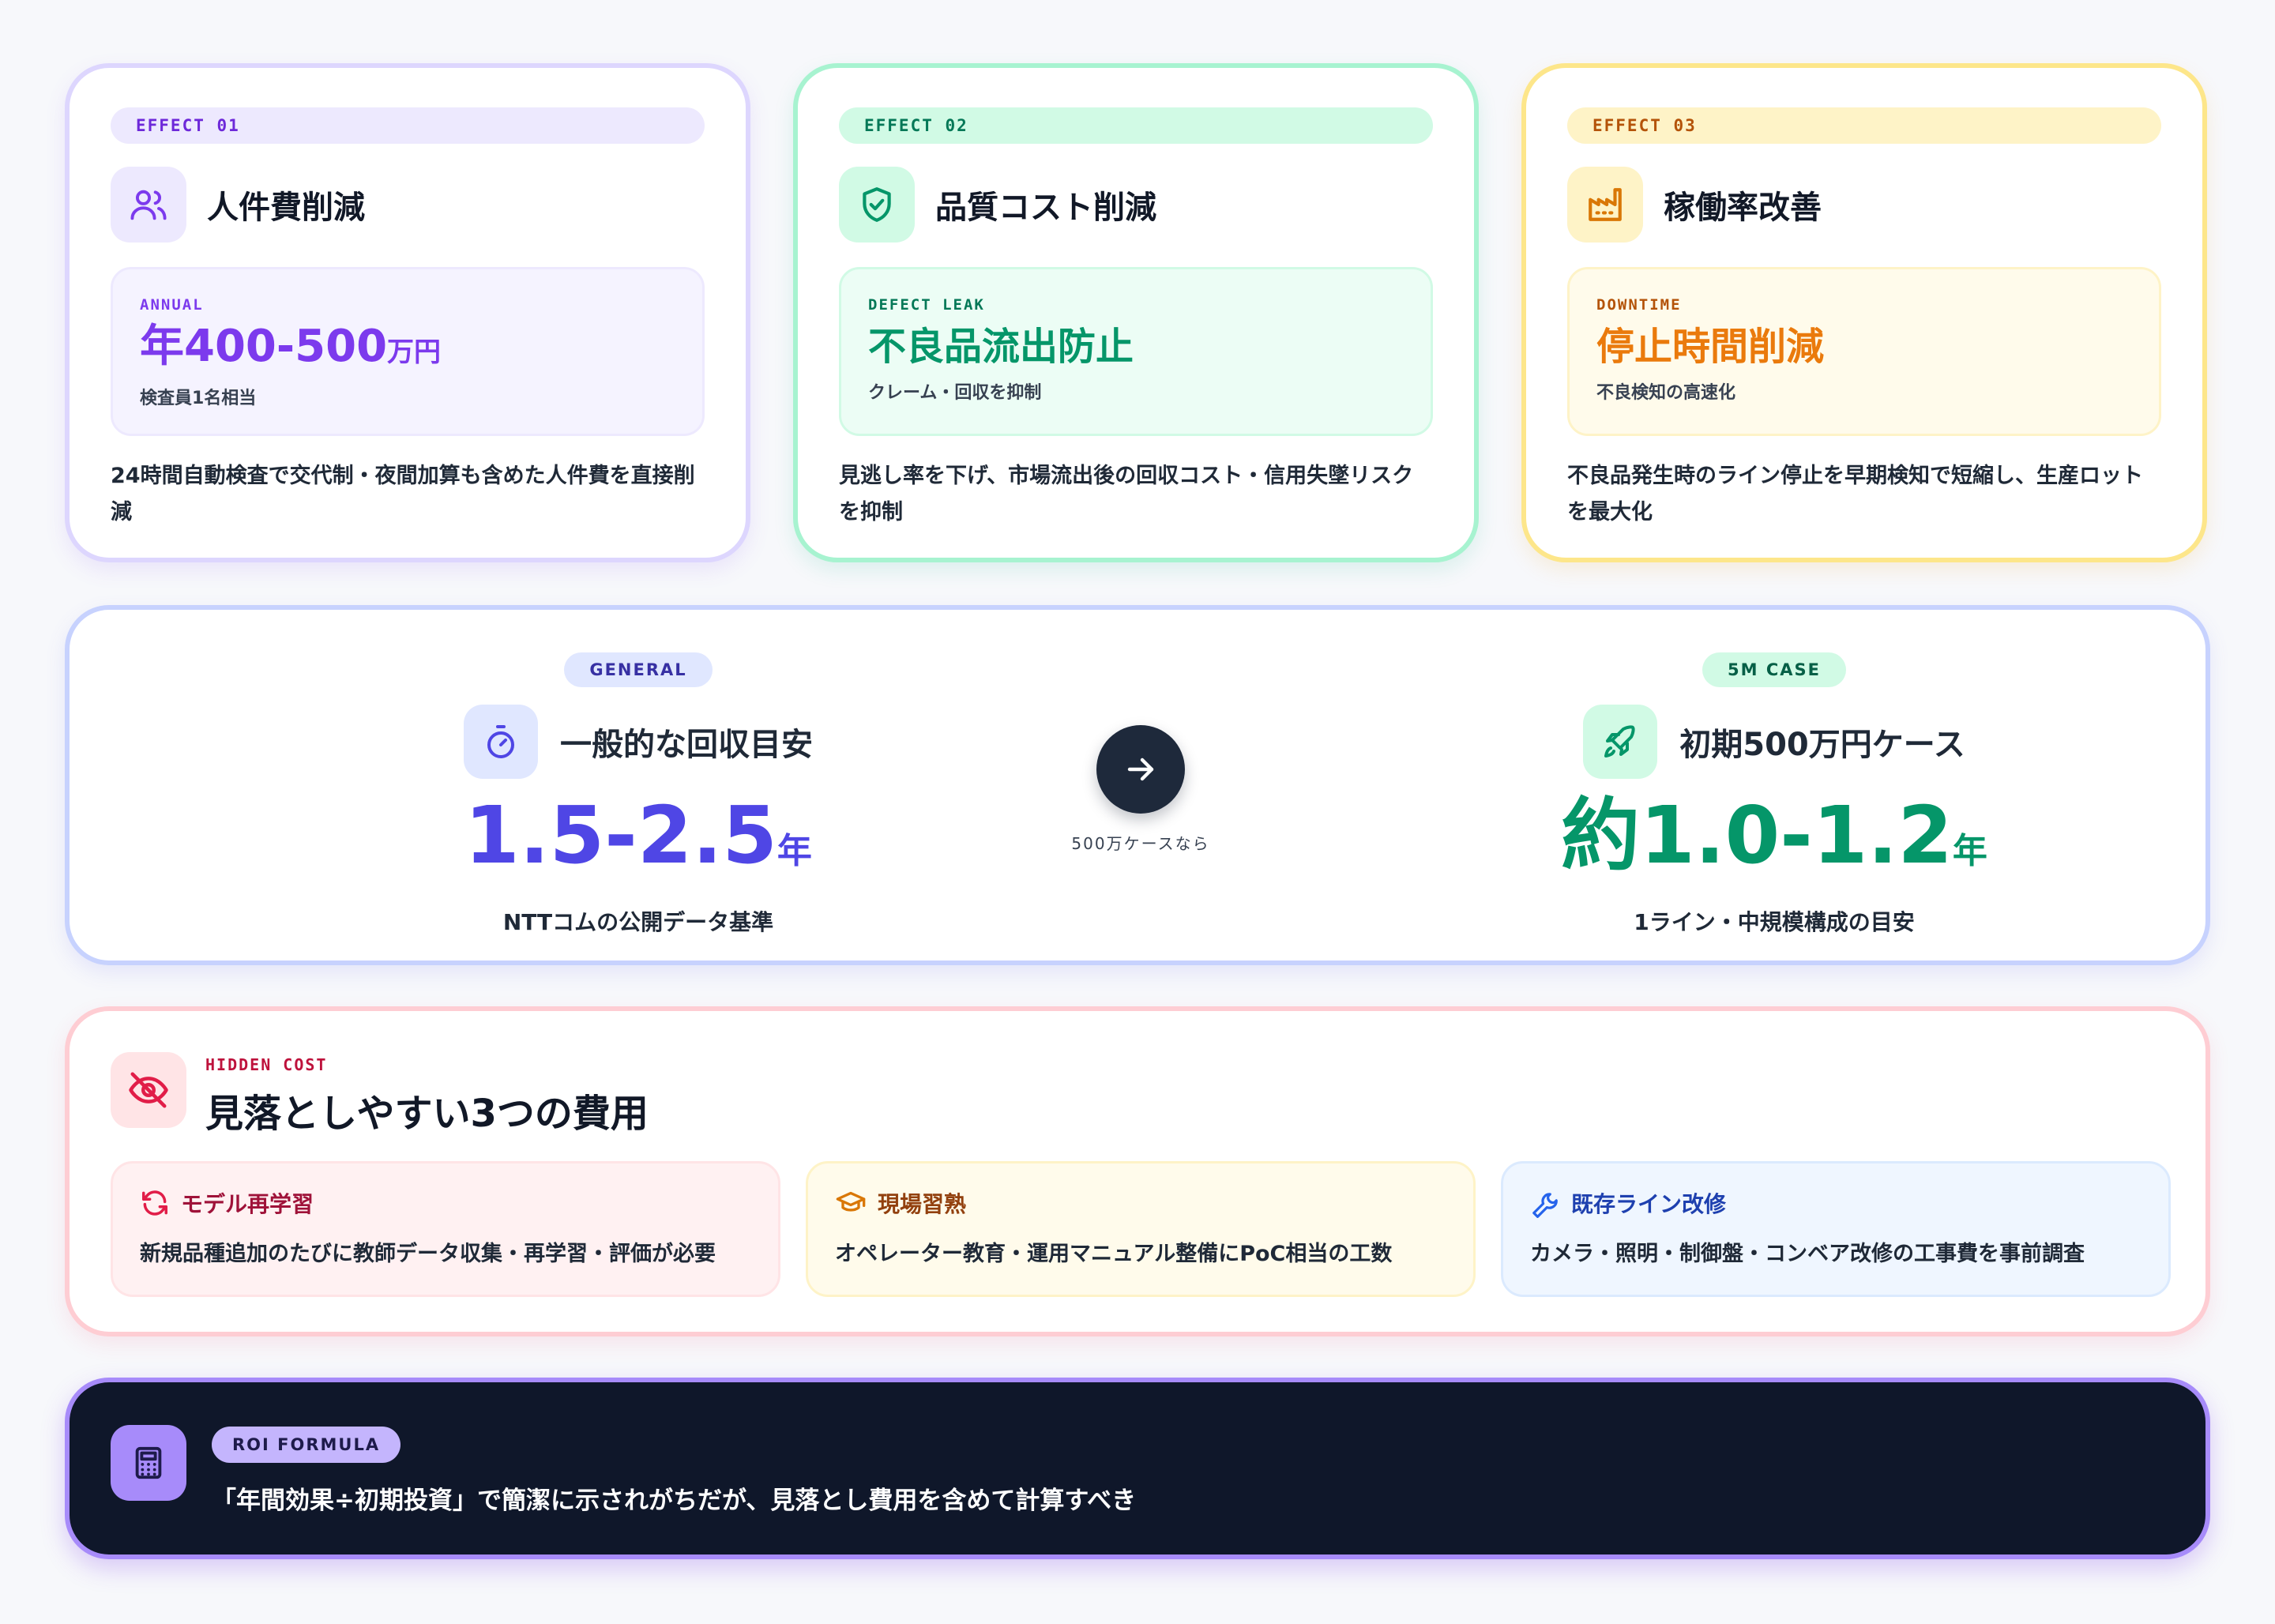 This screenshot has width=2275, height=1624. What do you see at coordinates (148, 204) in the screenshot?
I see `users-icon` at bounding box center [148, 204].